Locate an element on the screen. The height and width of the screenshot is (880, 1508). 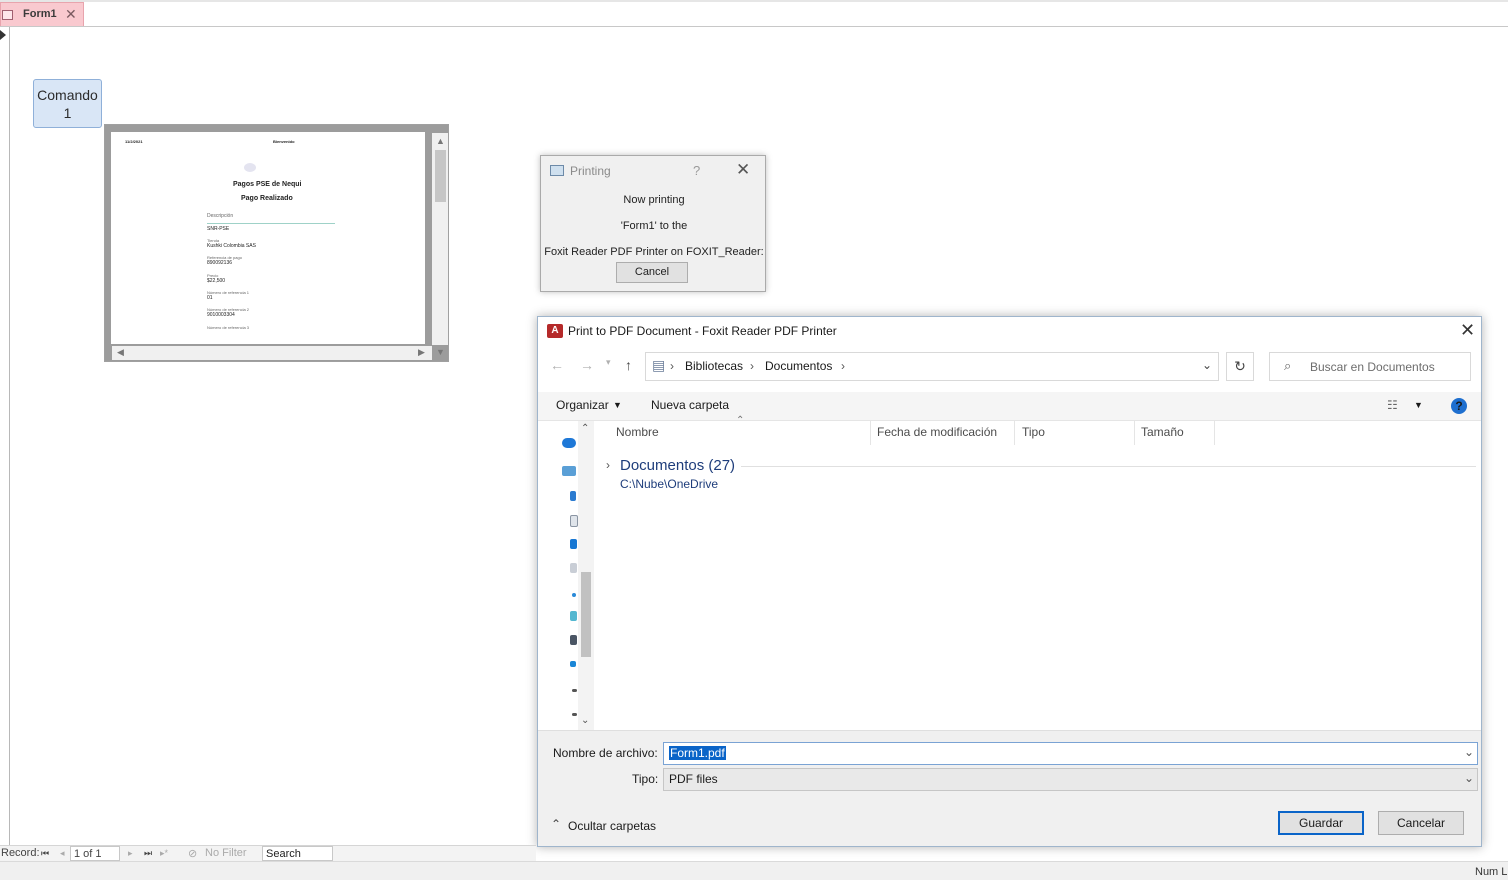
column-fecha: Fecha de modificación is located at coordinates (937, 432).